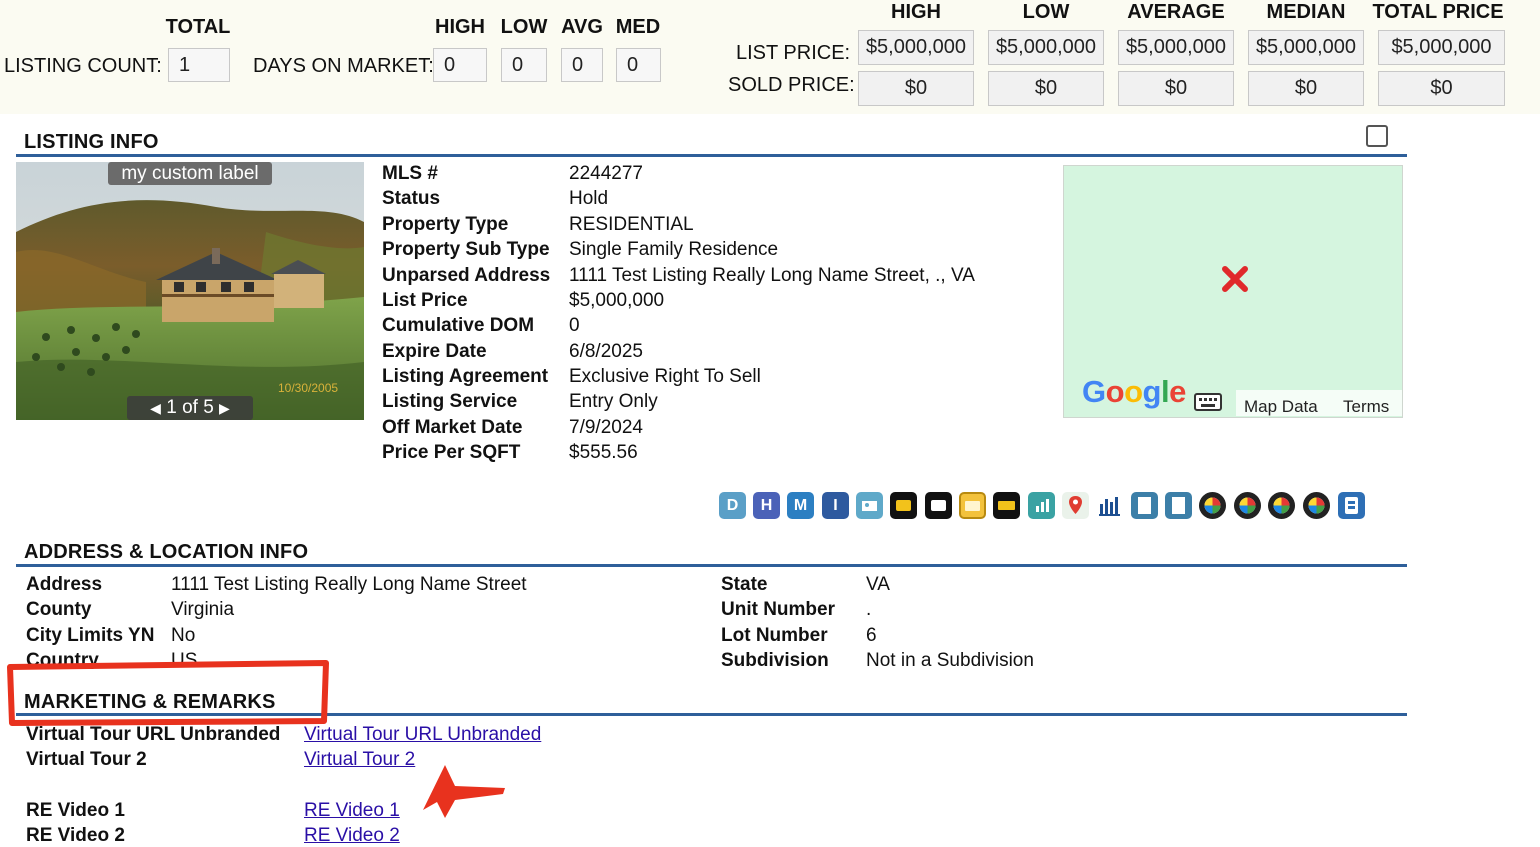  I want to click on field-label: Price Per SQFT, so click(451, 452).